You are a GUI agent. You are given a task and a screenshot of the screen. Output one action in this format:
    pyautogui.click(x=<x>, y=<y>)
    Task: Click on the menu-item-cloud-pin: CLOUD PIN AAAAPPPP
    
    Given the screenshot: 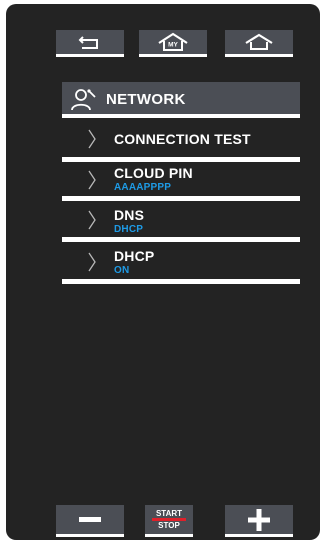 What is the action you would take?
    pyautogui.click(x=181, y=181)
    